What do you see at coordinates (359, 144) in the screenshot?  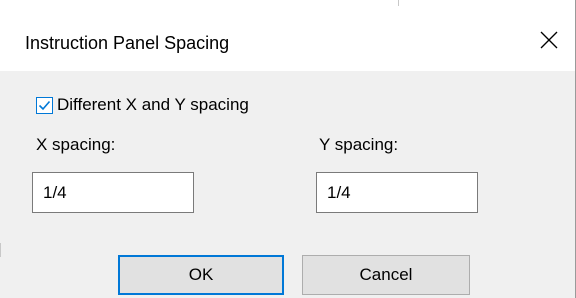 I see `y-spacing-label: Y spacing:` at bounding box center [359, 144].